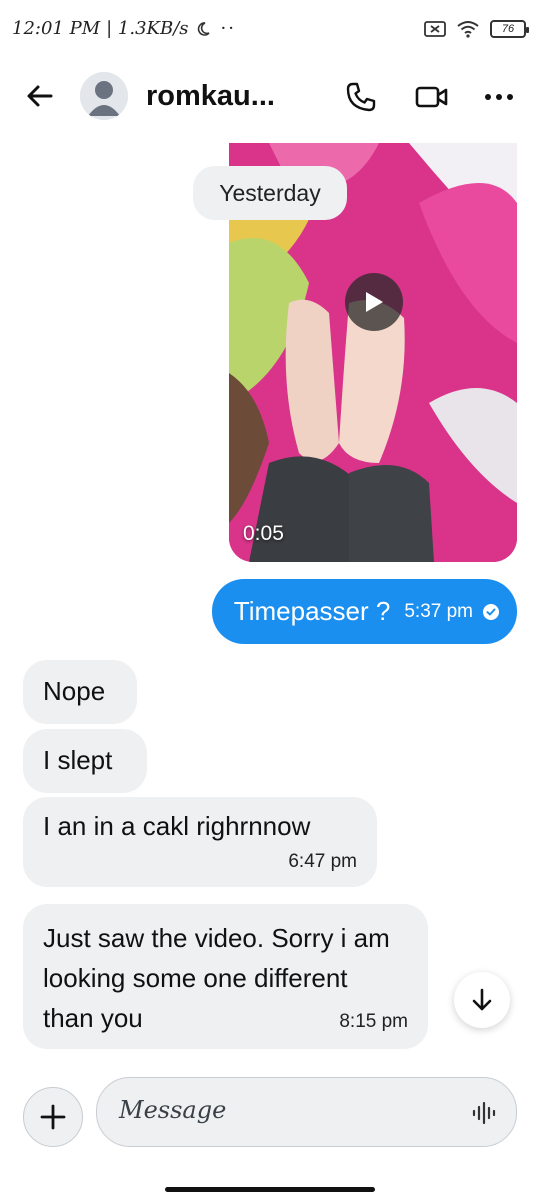  What do you see at coordinates (435, 29) in the screenshot?
I see `sim-x-icon` at bounding box center [435, 29].